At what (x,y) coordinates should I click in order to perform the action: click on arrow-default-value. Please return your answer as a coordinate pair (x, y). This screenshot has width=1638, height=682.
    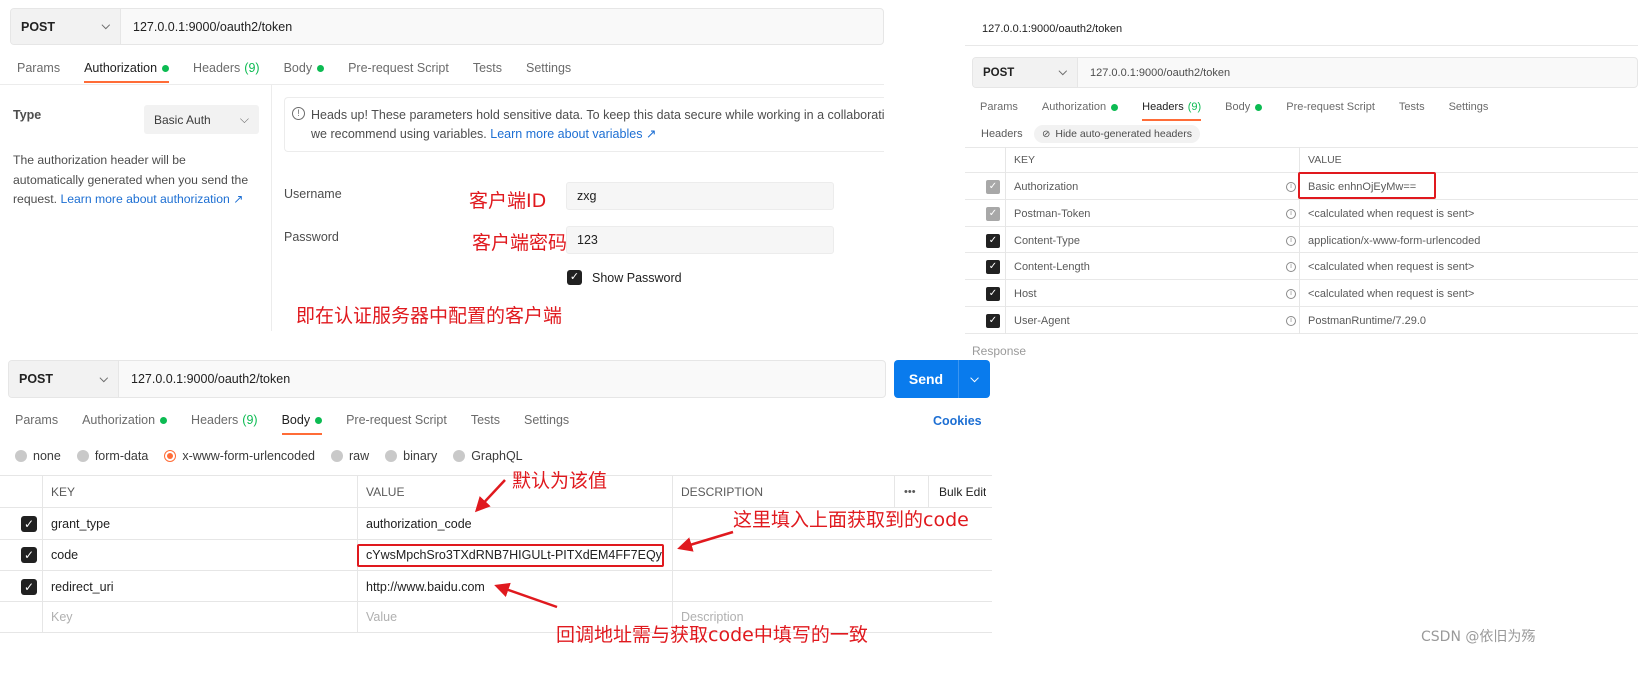
    Looking at the image, I should click on (490, 496).